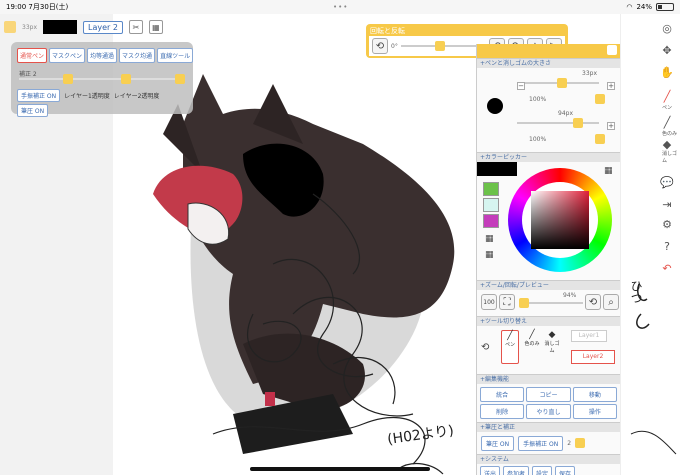  What do you see at coordinates (667, 97) in the screenshot?
I see `pen-icon: ╱` at bounding box center [667, 97].